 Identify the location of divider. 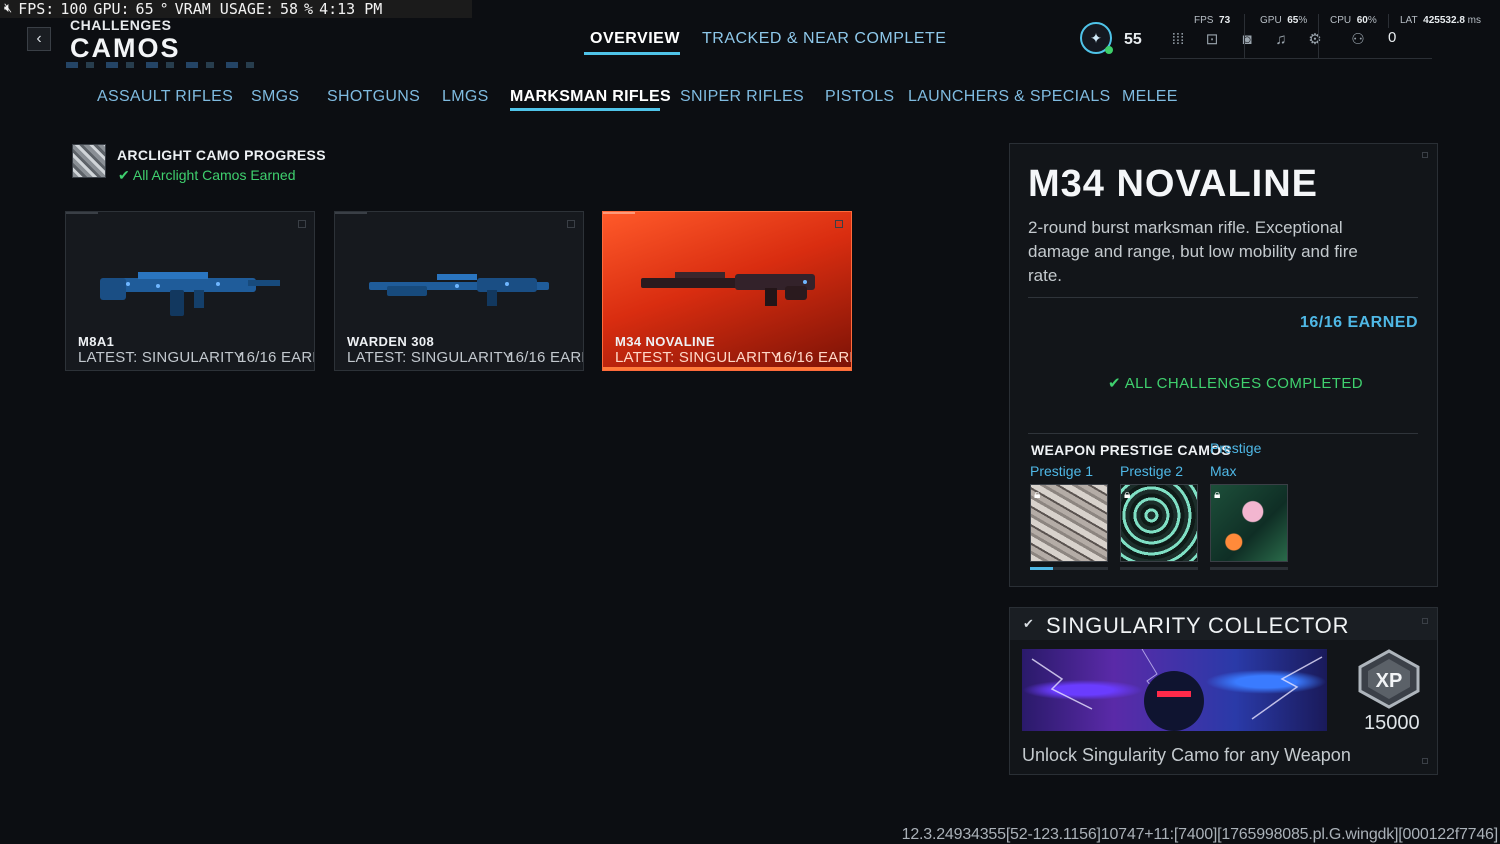
(1223, 297).